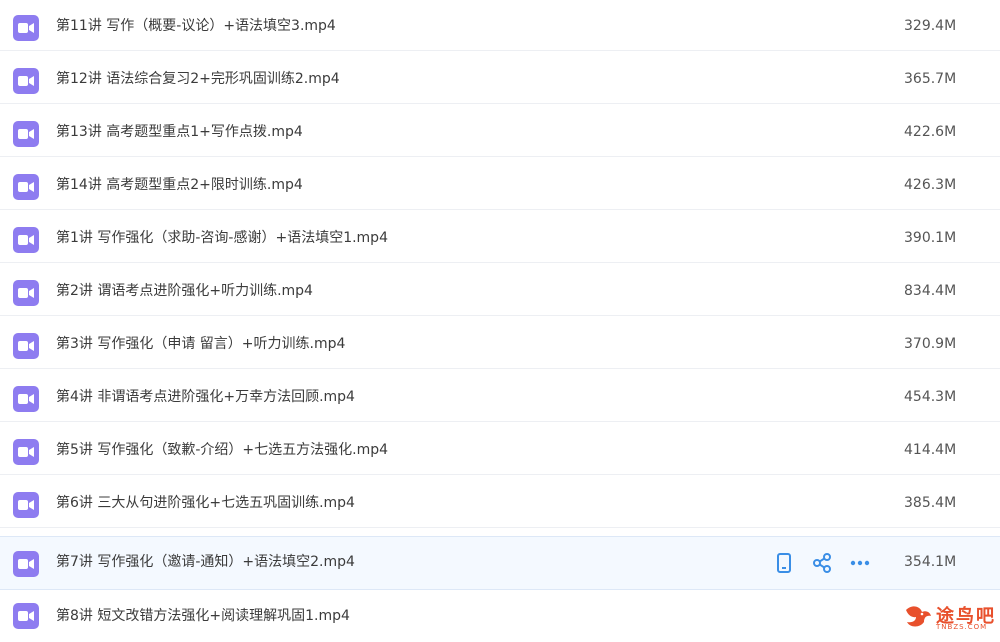 Image resolution: width=1000 pixels, height=642 pixels. What do you see at coordinates (930, 503) in the screenshot?
I see `file-size: 385.4M` at bounding box center [930, 503].